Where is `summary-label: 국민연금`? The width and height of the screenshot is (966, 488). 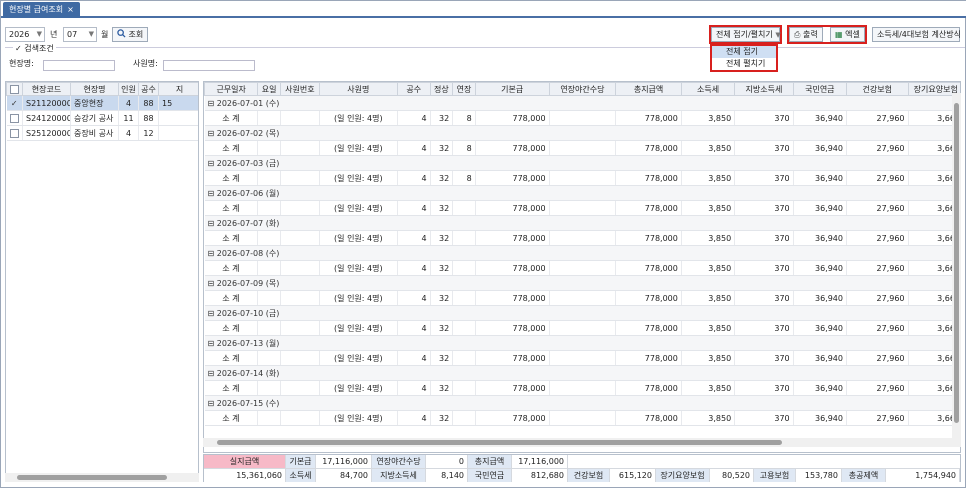 summary-label: 국민연금 is located at coordinates (490, 475).